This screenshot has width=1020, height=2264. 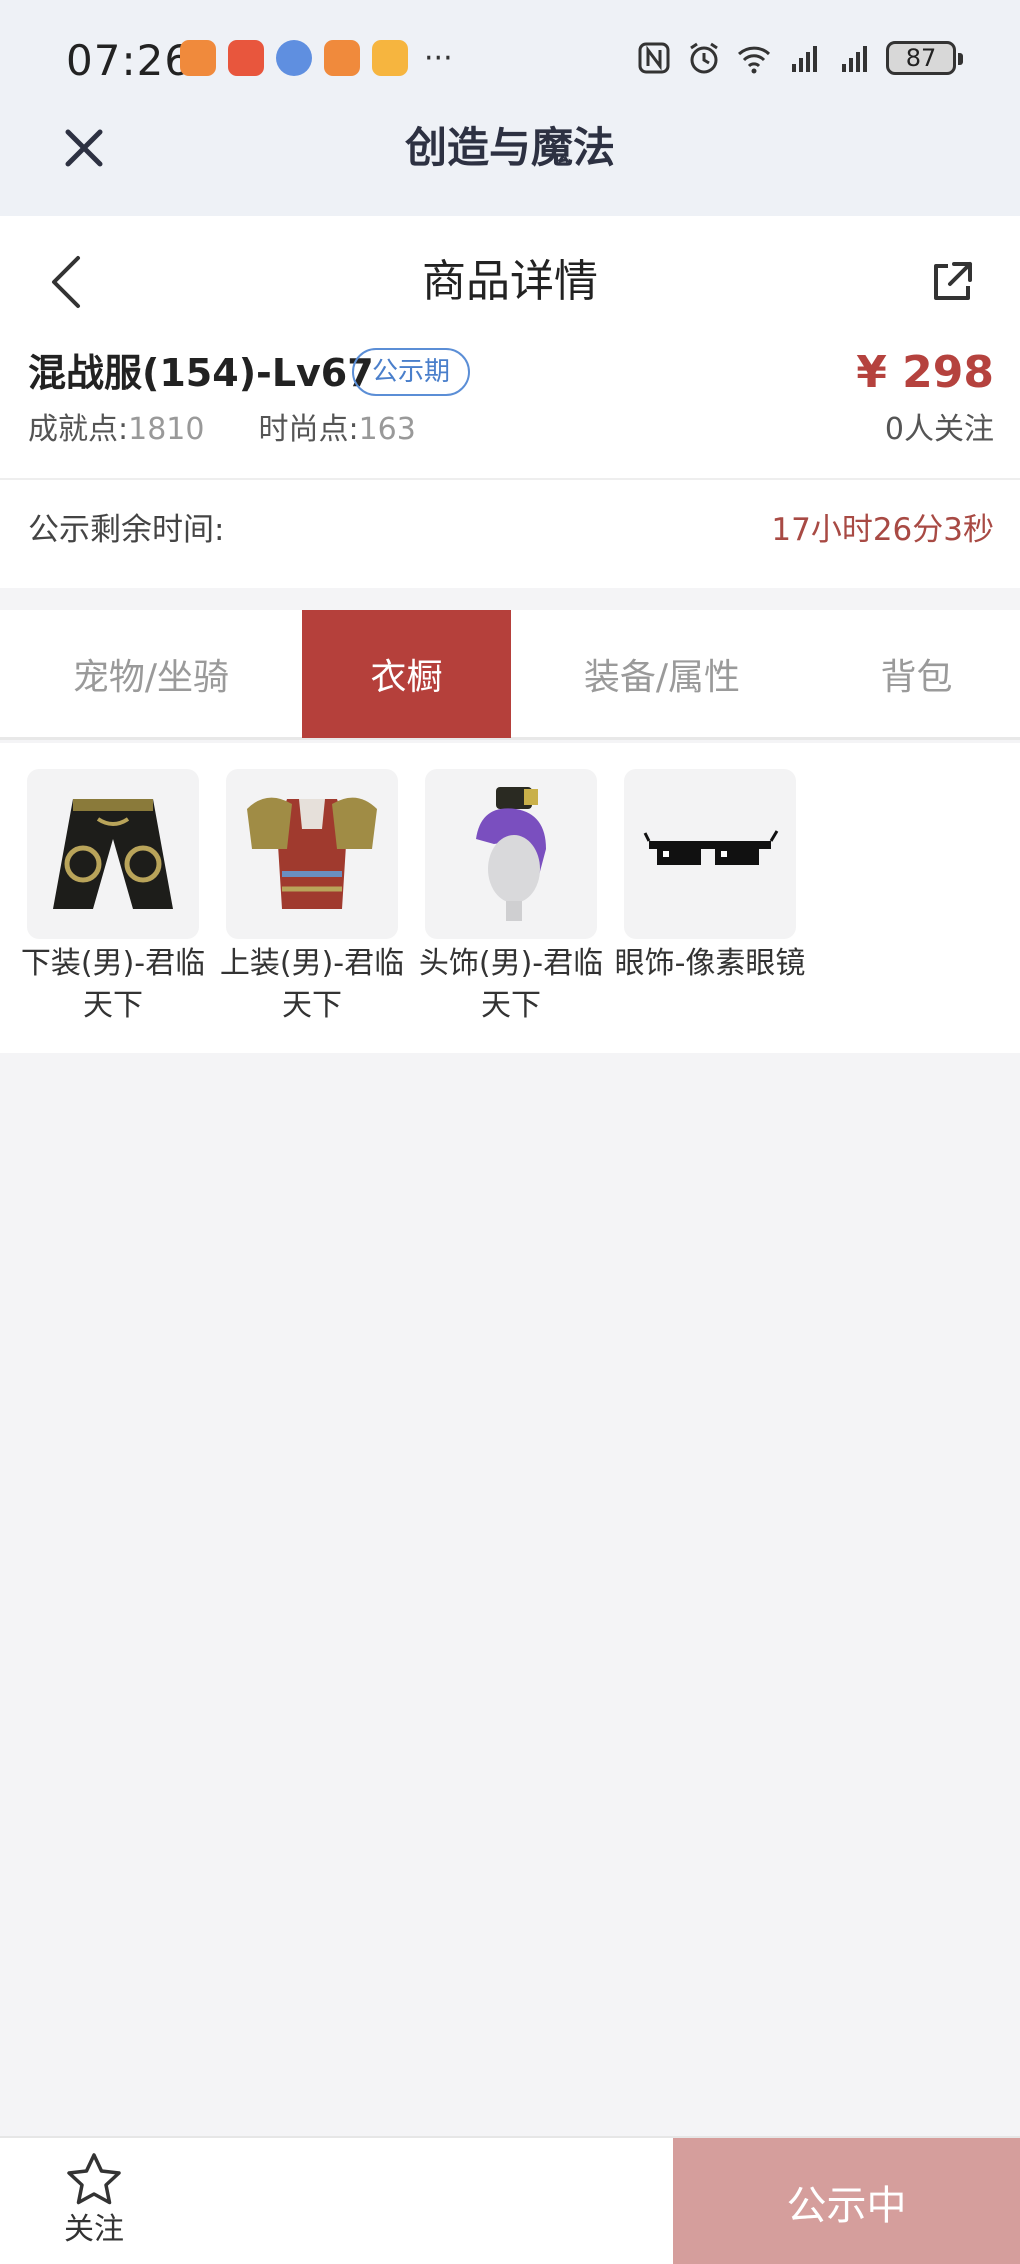 I want to click on armor-icon, so click(x=312, y=853).